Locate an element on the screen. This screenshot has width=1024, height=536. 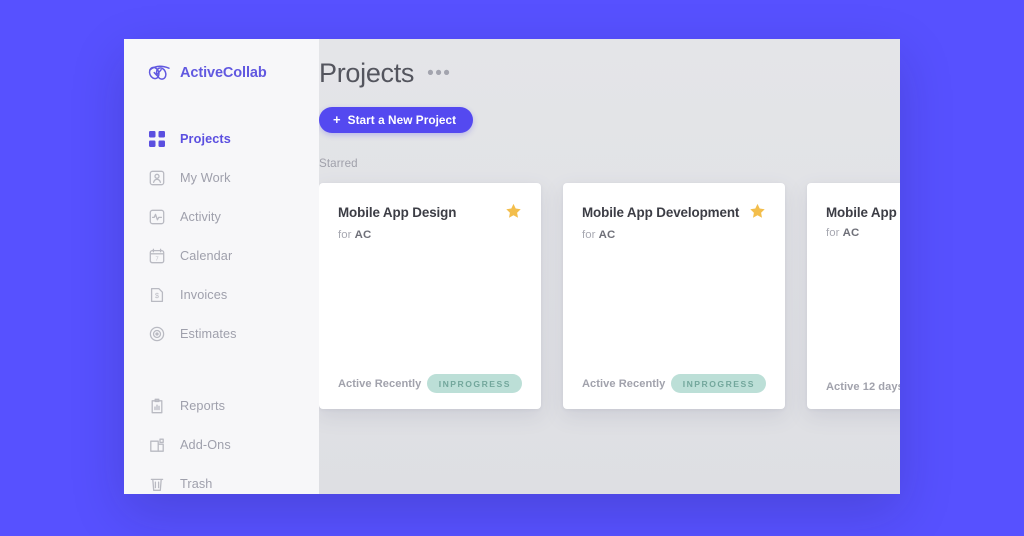
calendar-icon: 7 is located at coordinates (156, 255).